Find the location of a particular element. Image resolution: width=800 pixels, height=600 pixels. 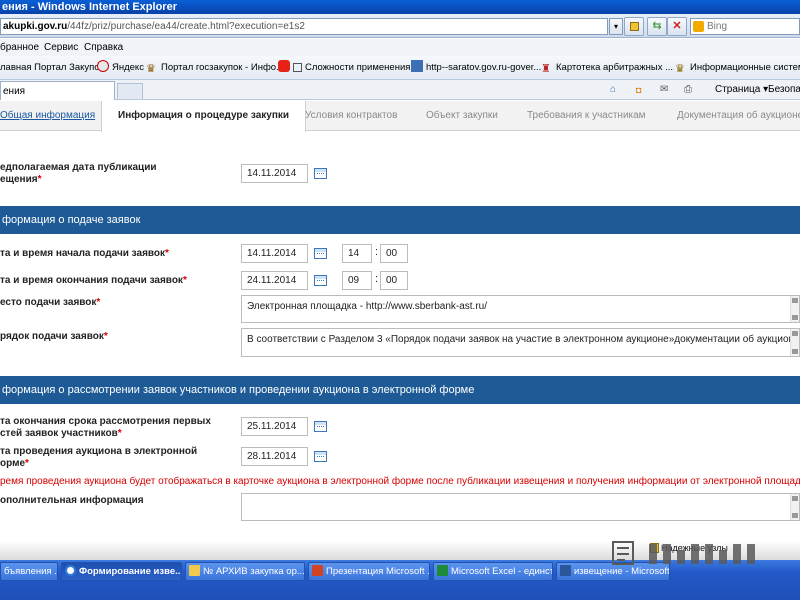

end-date-input: 24.11.2014 is located at coordinates (274, 280).